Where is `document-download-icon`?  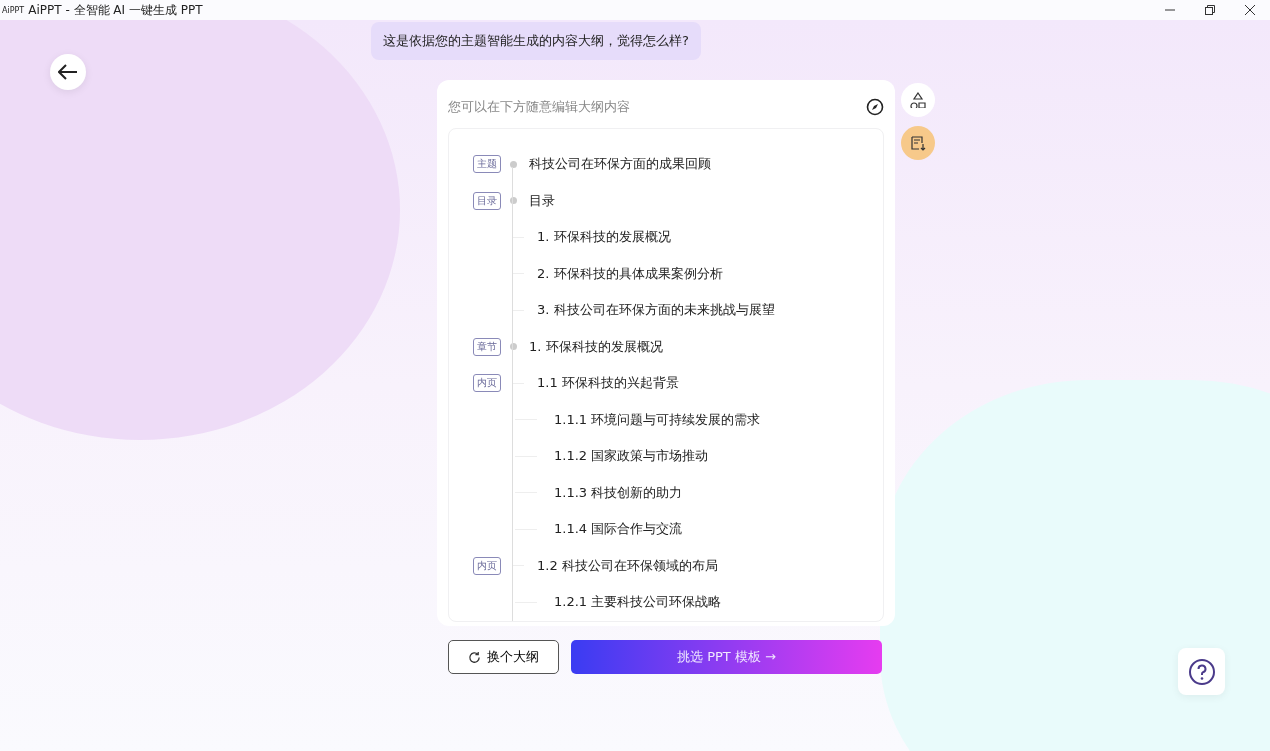 document-download-icon is located at coordinates (918, 143).